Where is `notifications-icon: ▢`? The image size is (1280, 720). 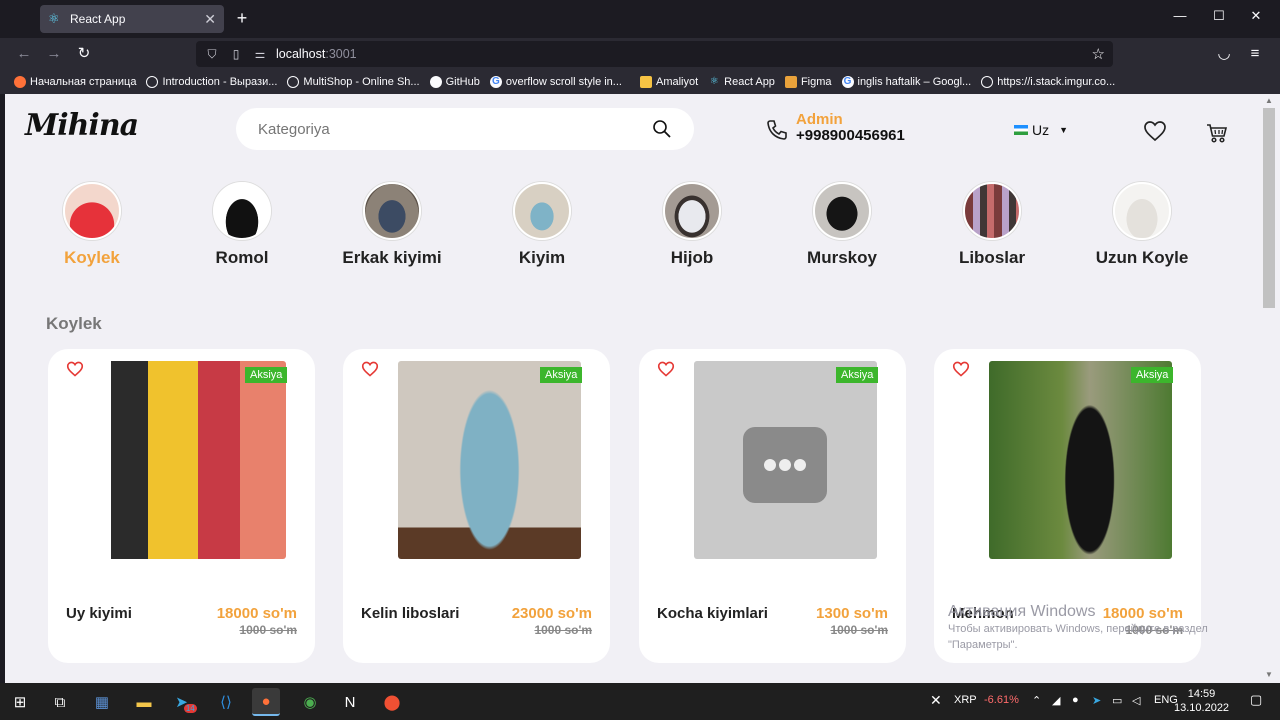 notifications-icon: ▢ is located at coordinates (1256, 700).